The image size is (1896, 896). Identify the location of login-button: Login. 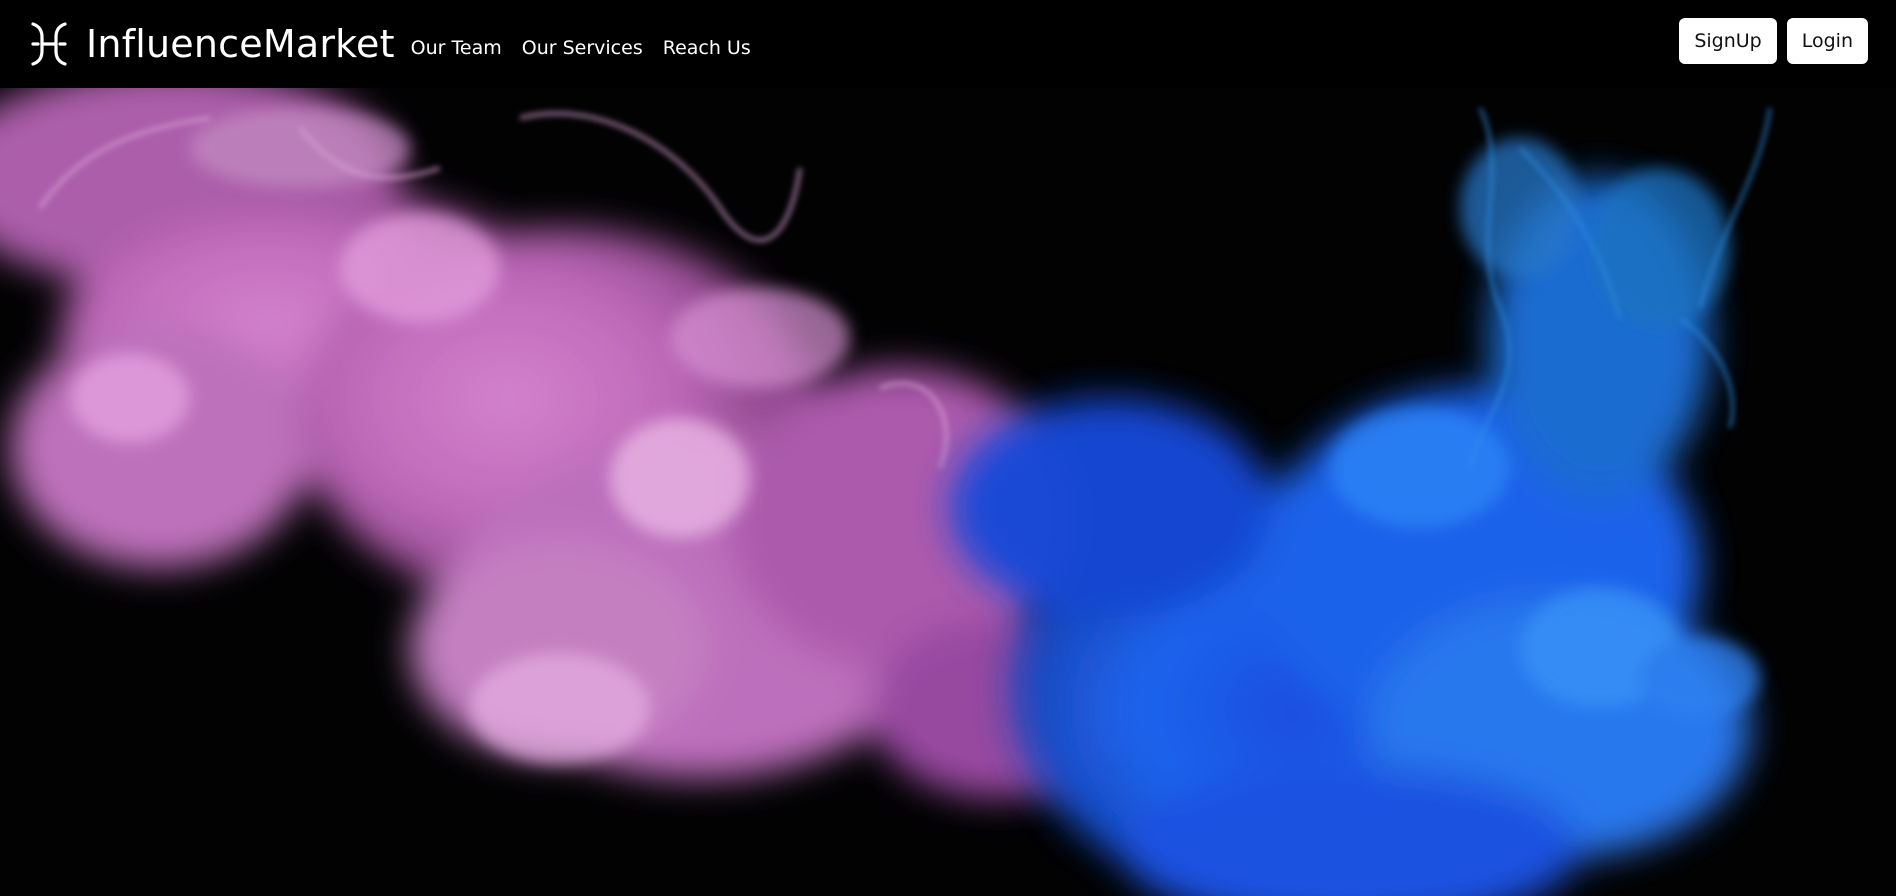
(1827, 41).